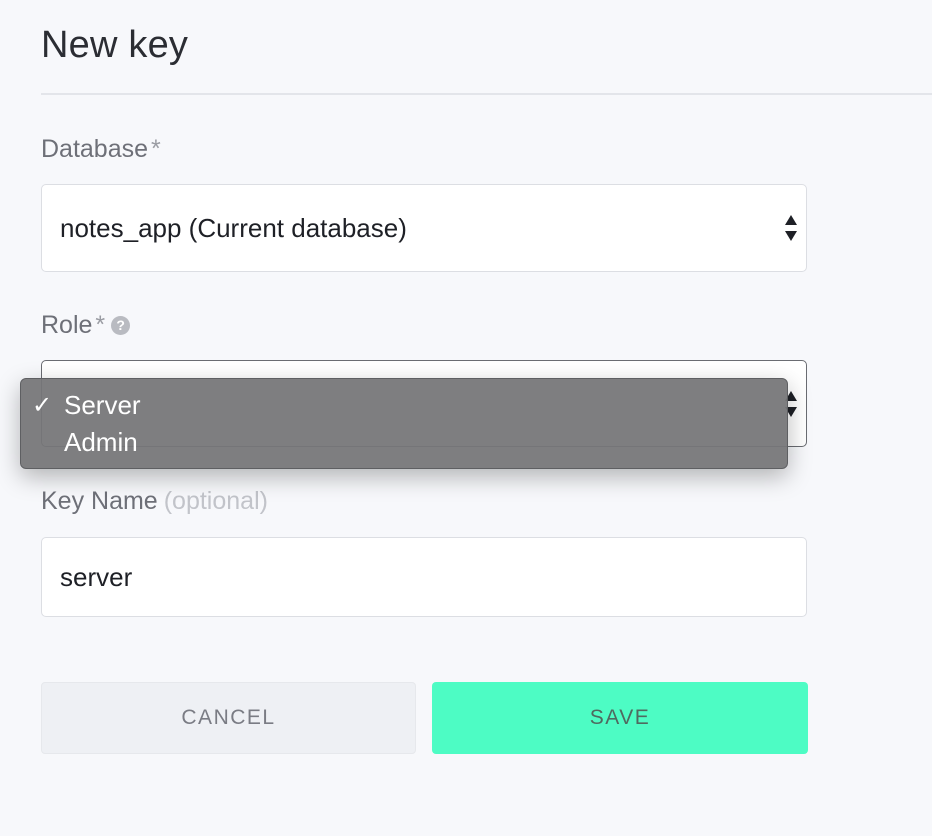 The image size is (932, 836). Describe the element at coordinates (228, 718) in the screenshot. I see `cancel-button: CANCEL` at that location.